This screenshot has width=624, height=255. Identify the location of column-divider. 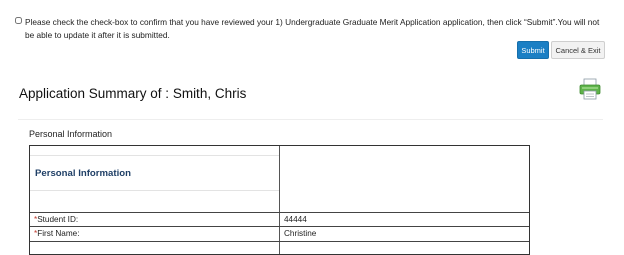
(279, 200).